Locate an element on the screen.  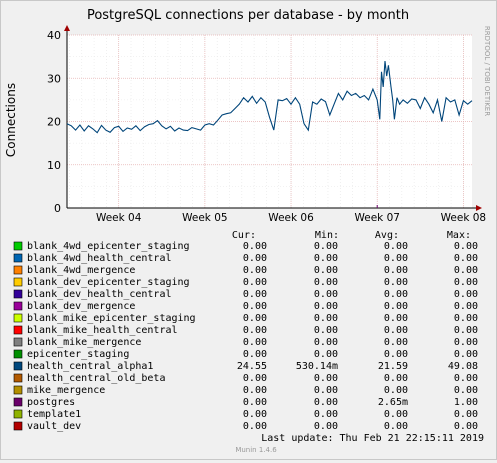
legend-series-name: health_central_old_beta is located at coordinates (96, 378).